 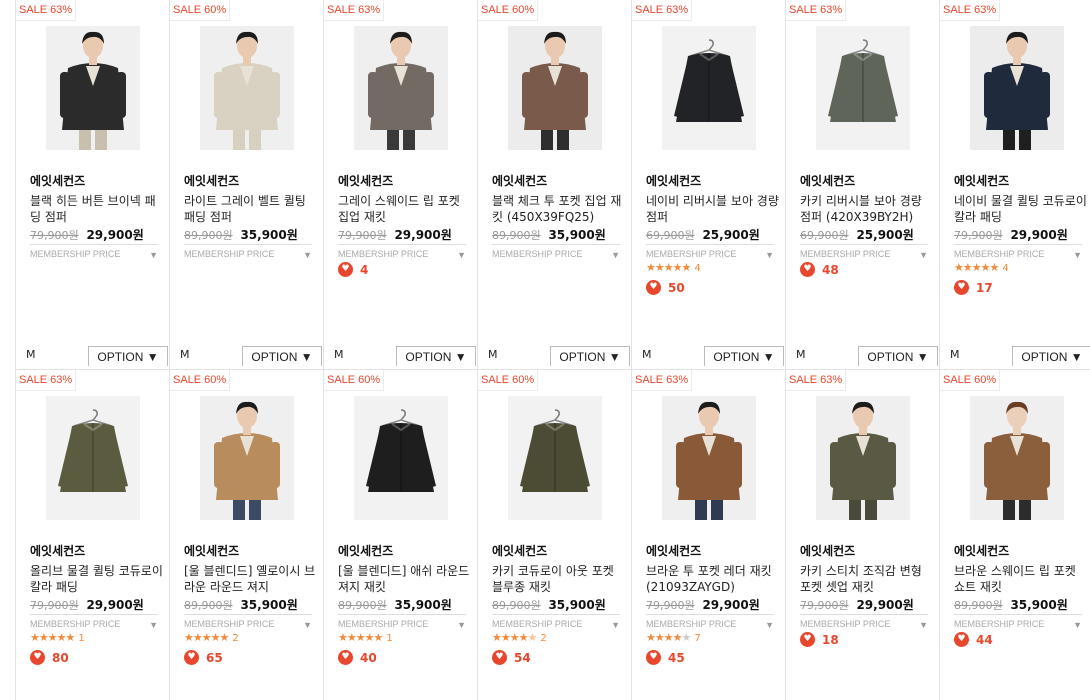 What do you see at coordinates (867, 209) in the screenshot?
I see `product-title: 카키 리버시블 보아 경량 점퍼 (420X39BY2H)` at bounding box center [867, 209].